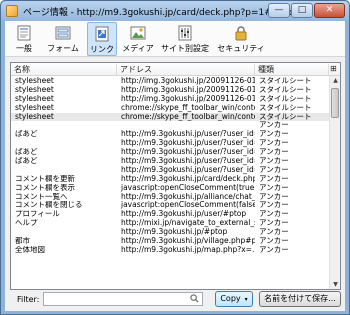 The width and height of the screenshot is (350, 315). Describe the element at coordinates (185, 33) in the screenshot. I see `site-settings-icon` at that location.